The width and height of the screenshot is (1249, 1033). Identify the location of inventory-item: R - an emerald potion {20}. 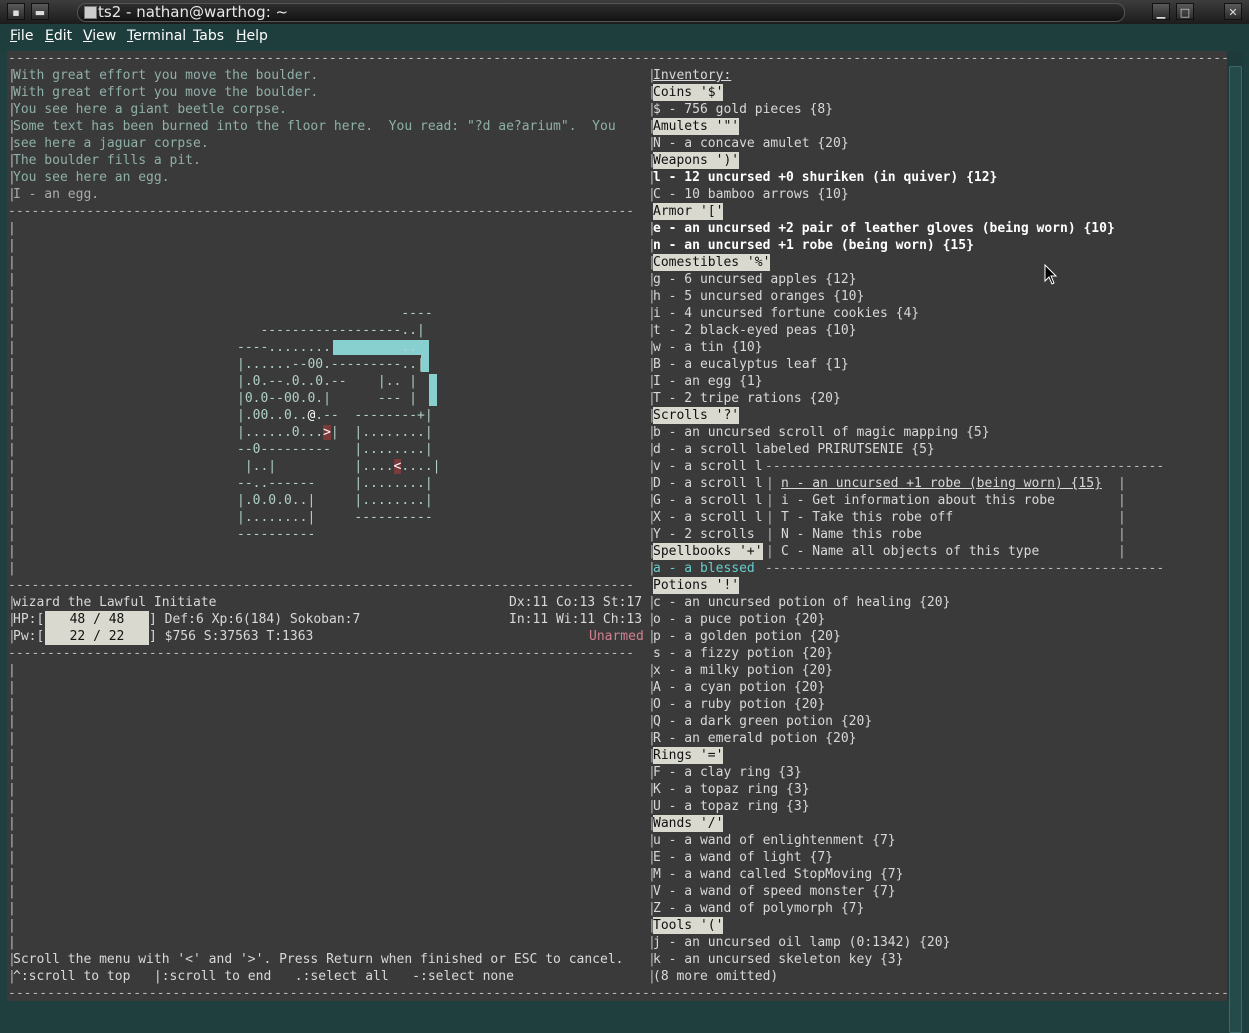
(755, 738).